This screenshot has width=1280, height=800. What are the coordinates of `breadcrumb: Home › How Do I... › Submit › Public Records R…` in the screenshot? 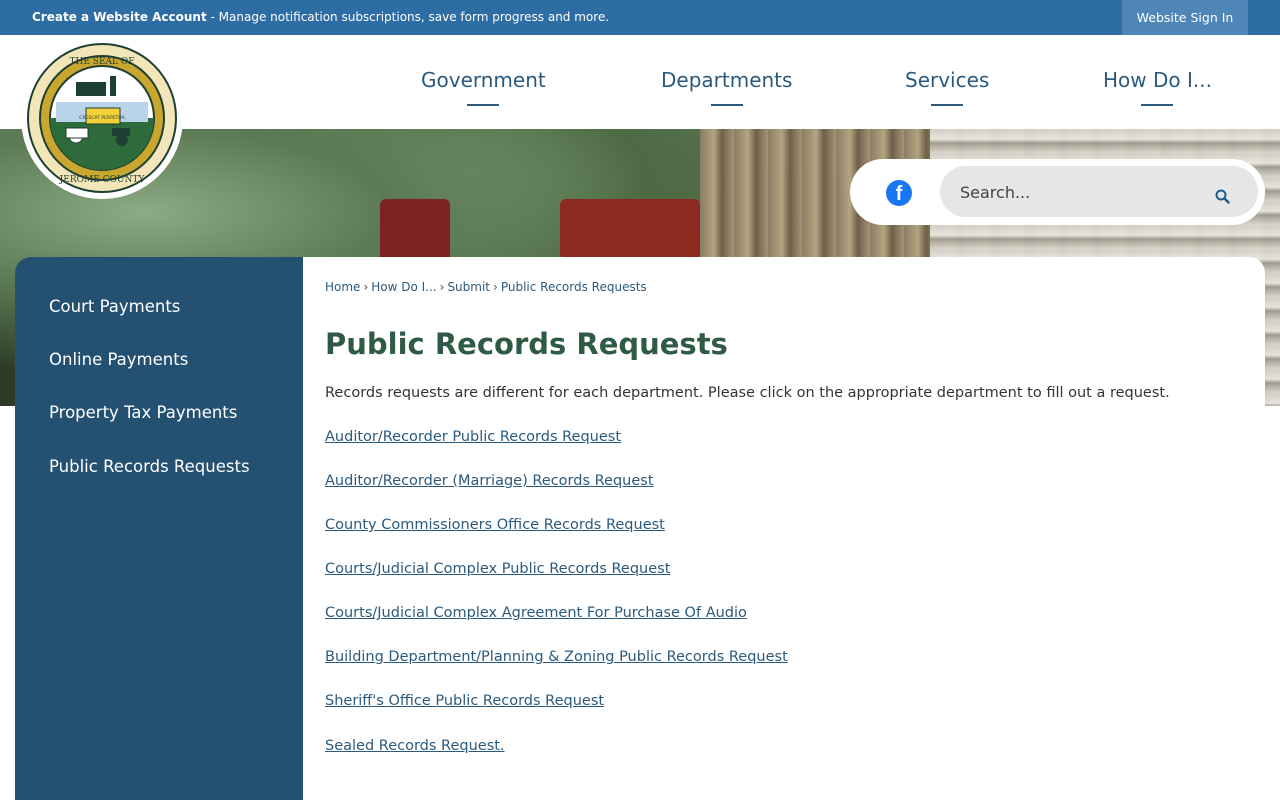 It's located at (486, 287).